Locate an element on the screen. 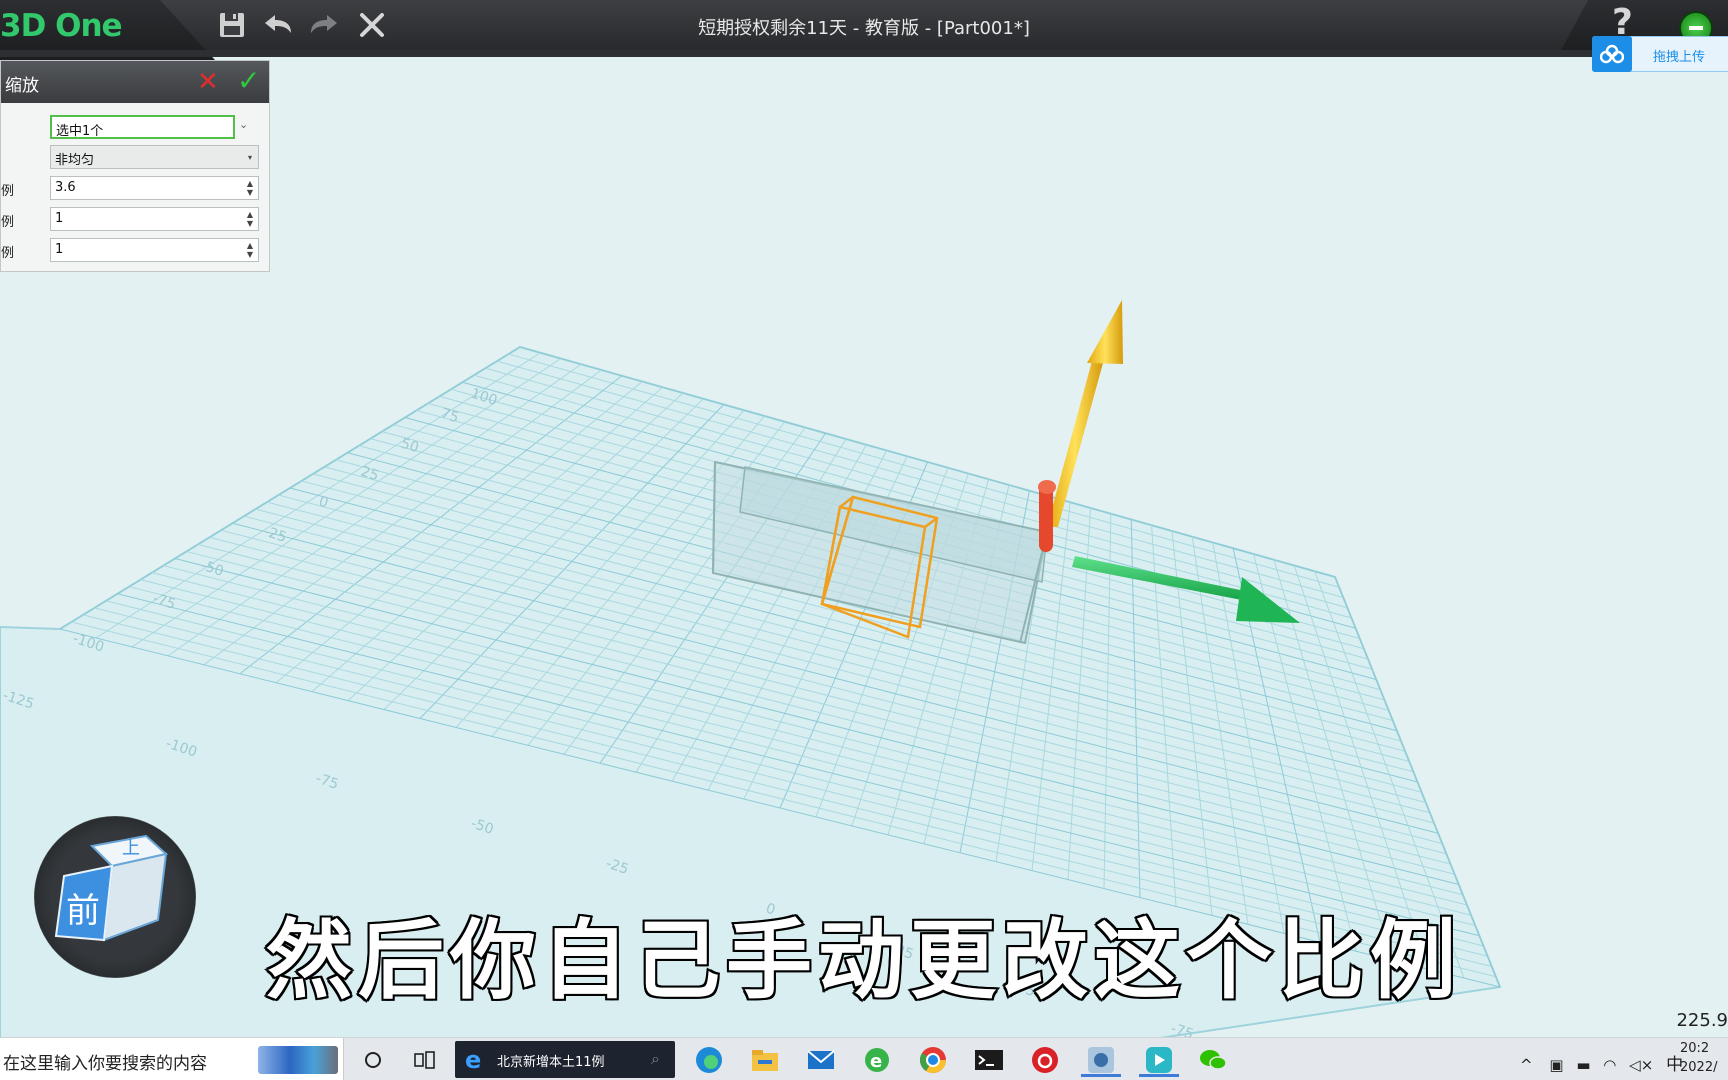  taskbar-browser-task: e 北京新增本土11例 ⌕ is located at coordinates (565, 1059).